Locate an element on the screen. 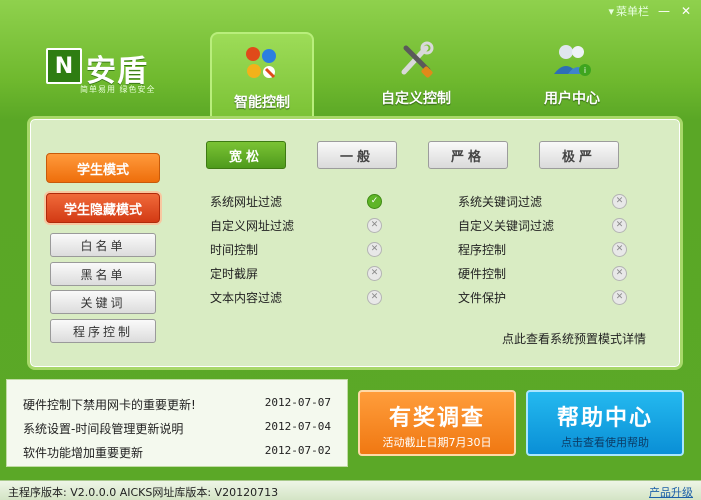  menu-bar-label: 菜单栏 is located at coordinates (632, 11).